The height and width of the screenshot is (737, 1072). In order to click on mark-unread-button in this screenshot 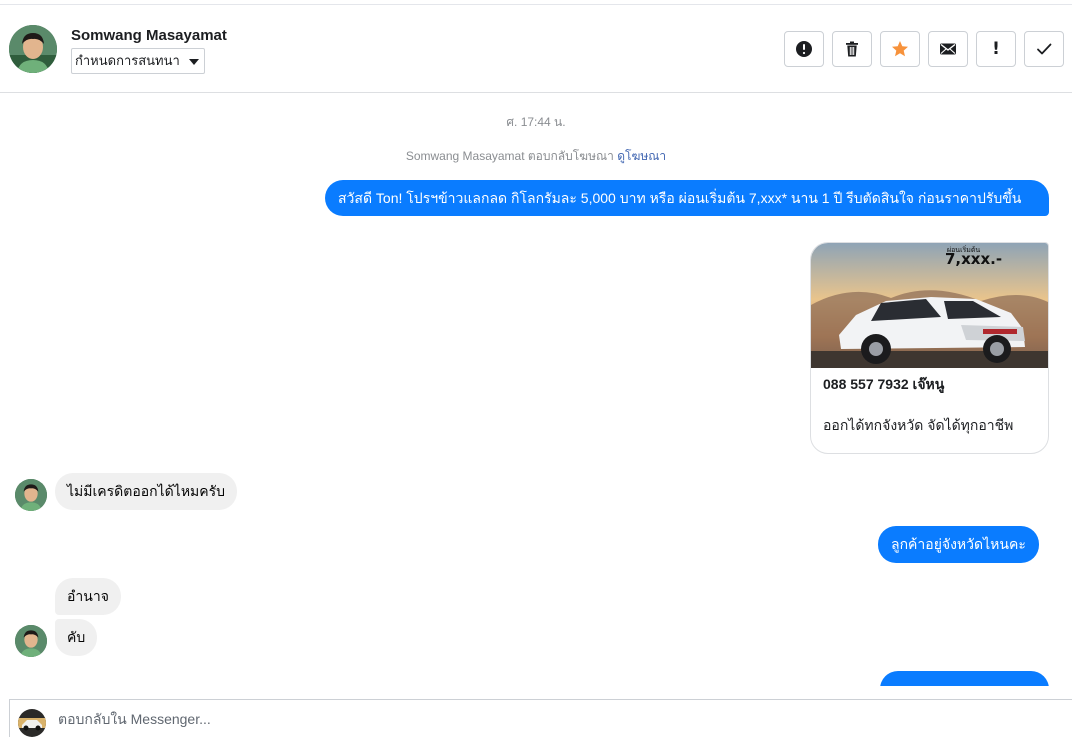, I will do `click(948, 49)`.